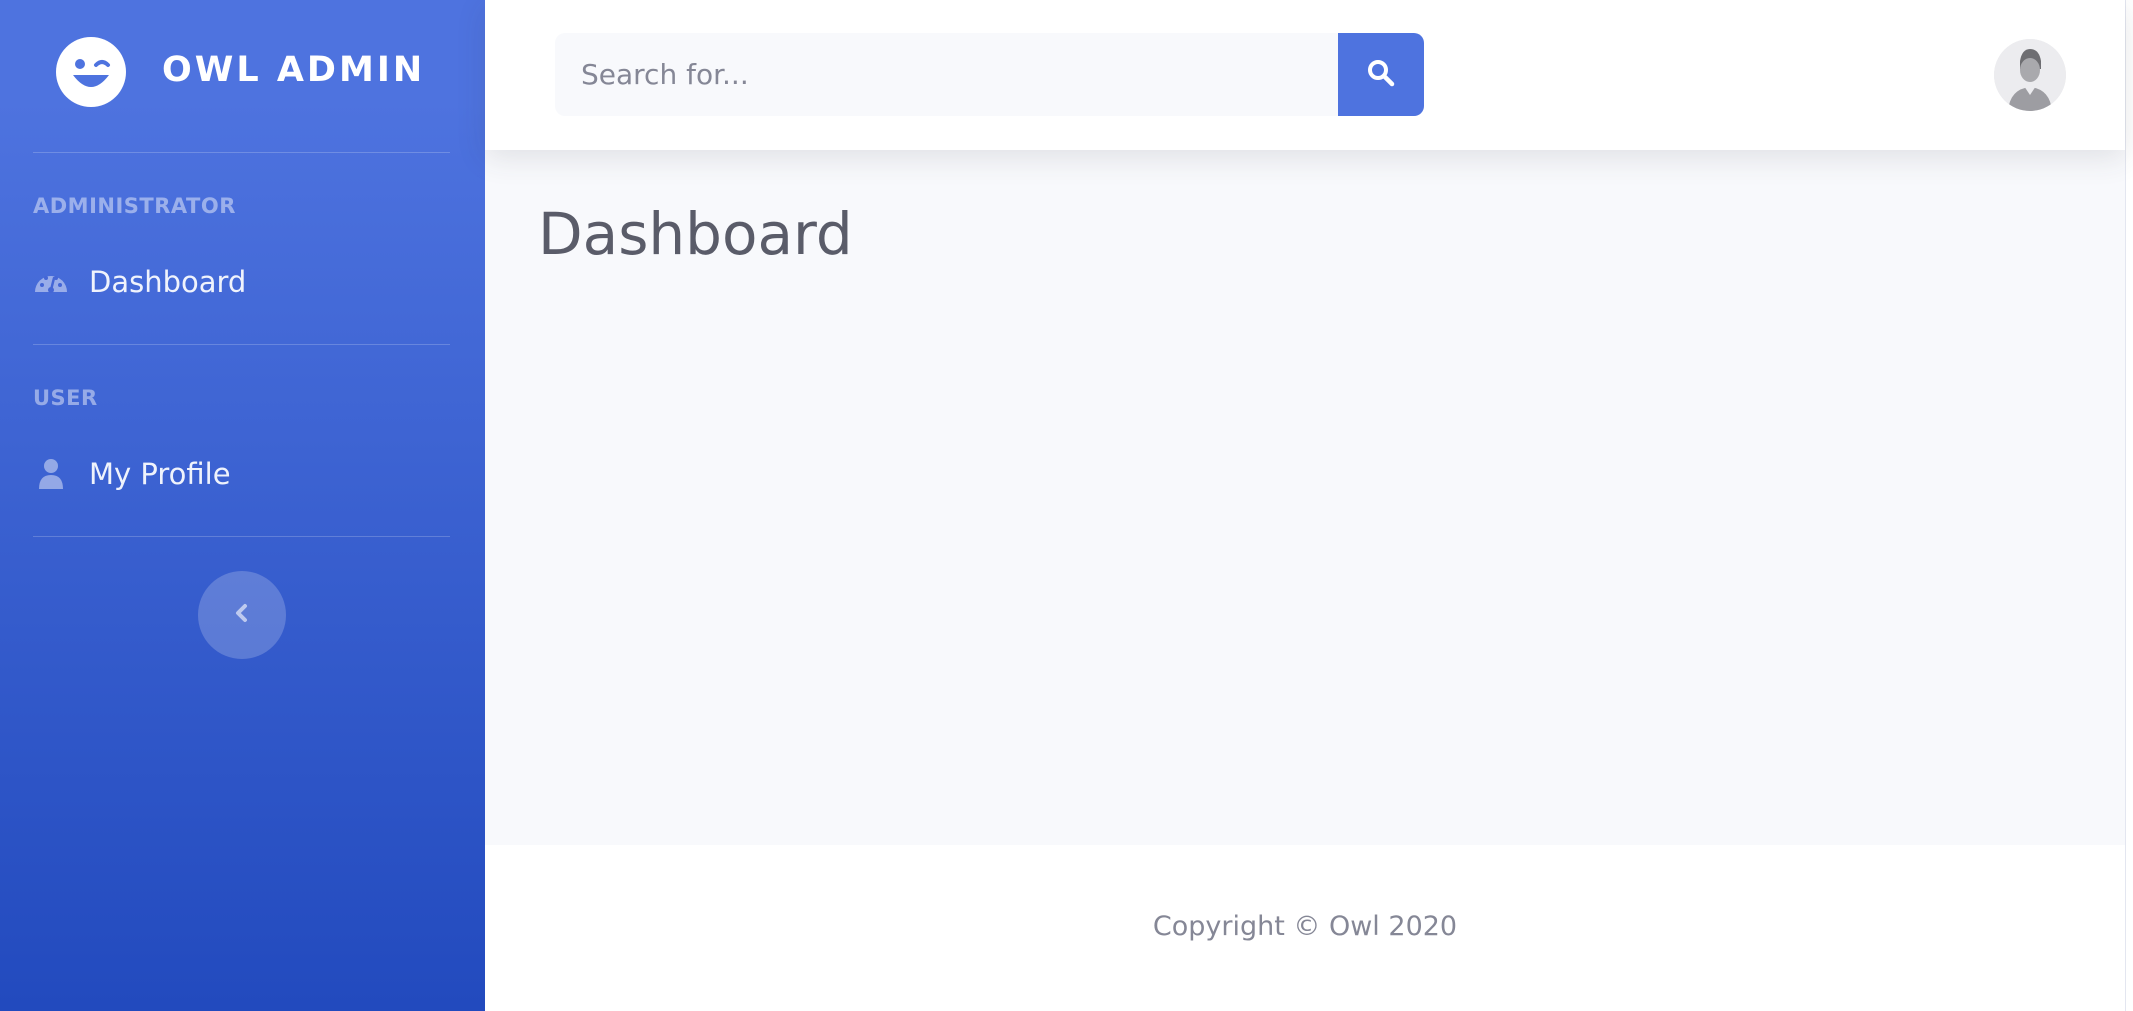  I want to click on chevron-left-icon, so click(242, 615).